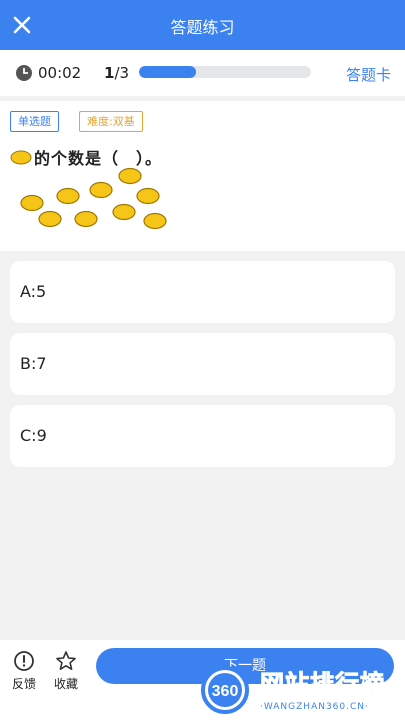  What do you see at coordinates (314, 707) in the screenshot?
I see `watermark-subtitle: ·WANGZHAN360.CN·` at bounding box center [314, 707].